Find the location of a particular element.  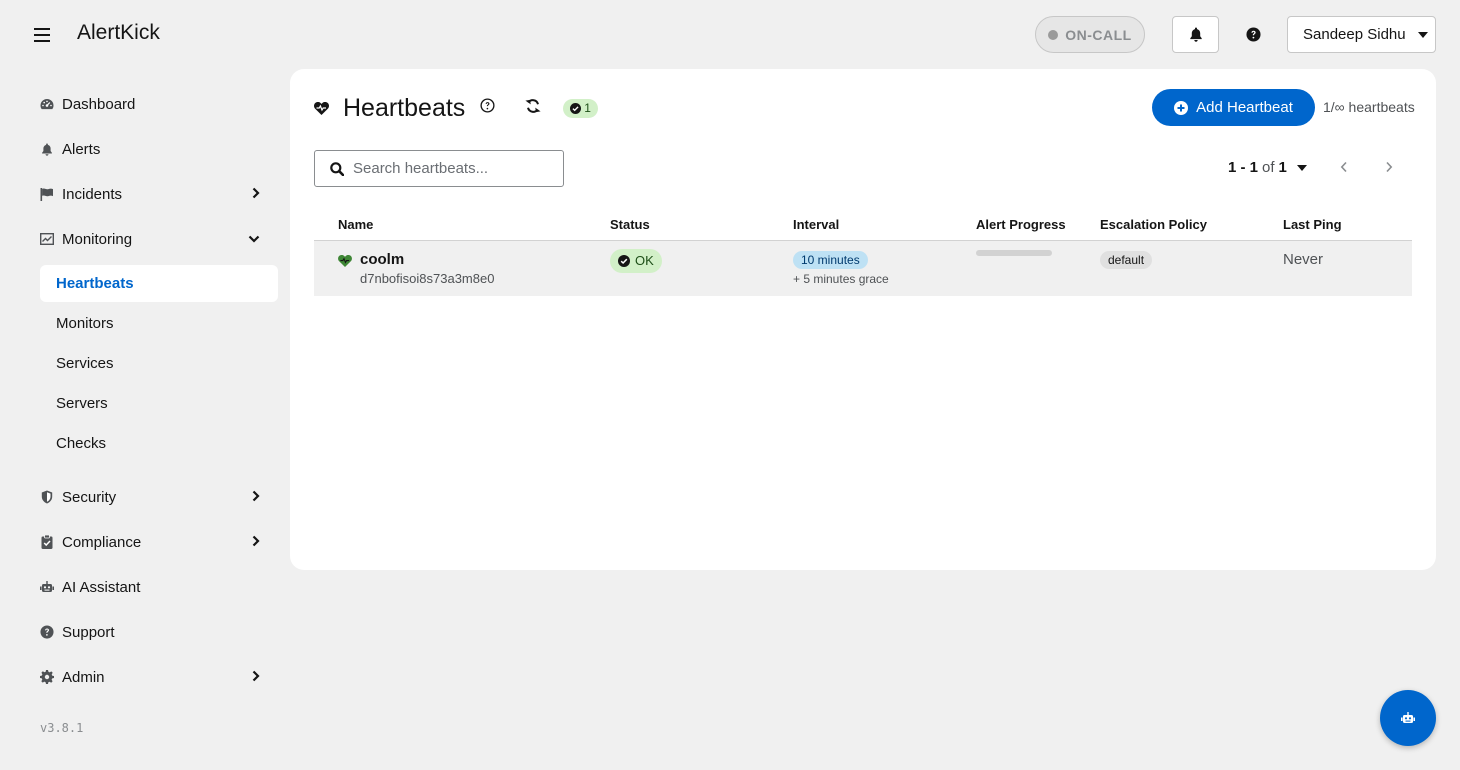

hamburger-menu-icon is located at coordinates (42, 34).